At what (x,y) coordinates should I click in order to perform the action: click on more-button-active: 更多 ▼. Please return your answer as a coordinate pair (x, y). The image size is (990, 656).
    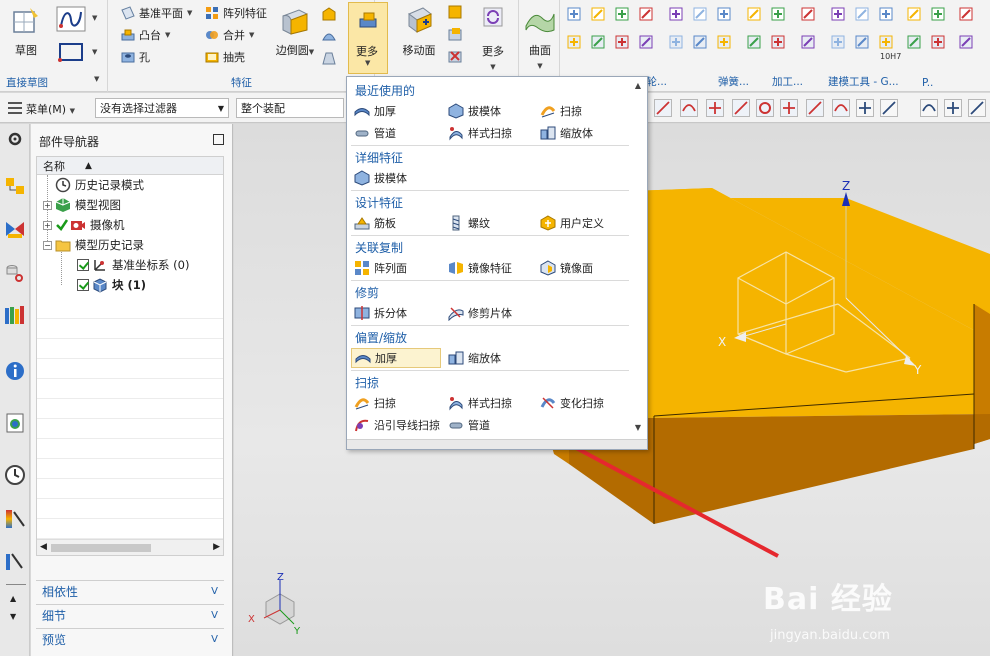
    Looking at the image, I should click on (368, 38).